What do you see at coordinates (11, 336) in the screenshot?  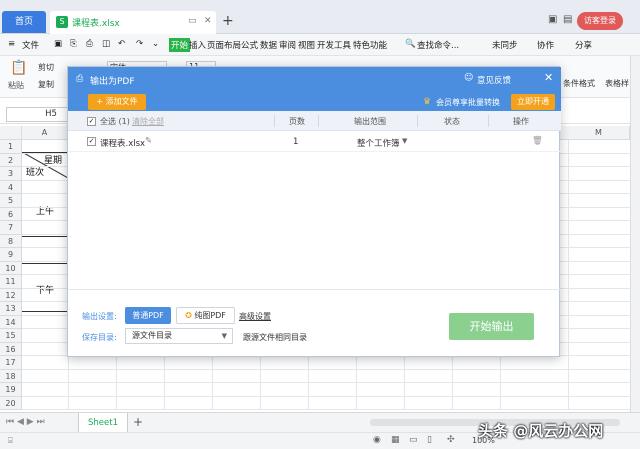 I see `row-header: 15` at bounding box center [11, 336].